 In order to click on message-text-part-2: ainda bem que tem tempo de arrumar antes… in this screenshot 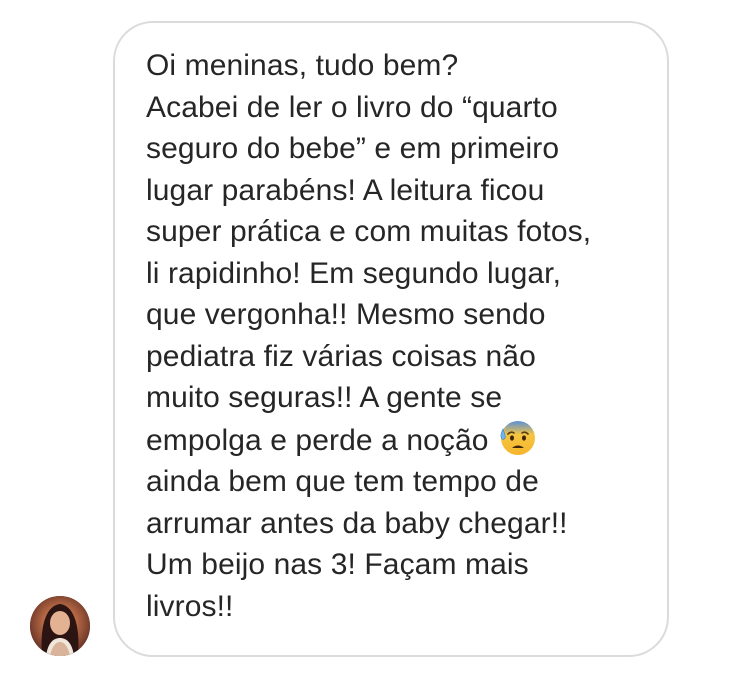, I will do `click(357, 544)`.